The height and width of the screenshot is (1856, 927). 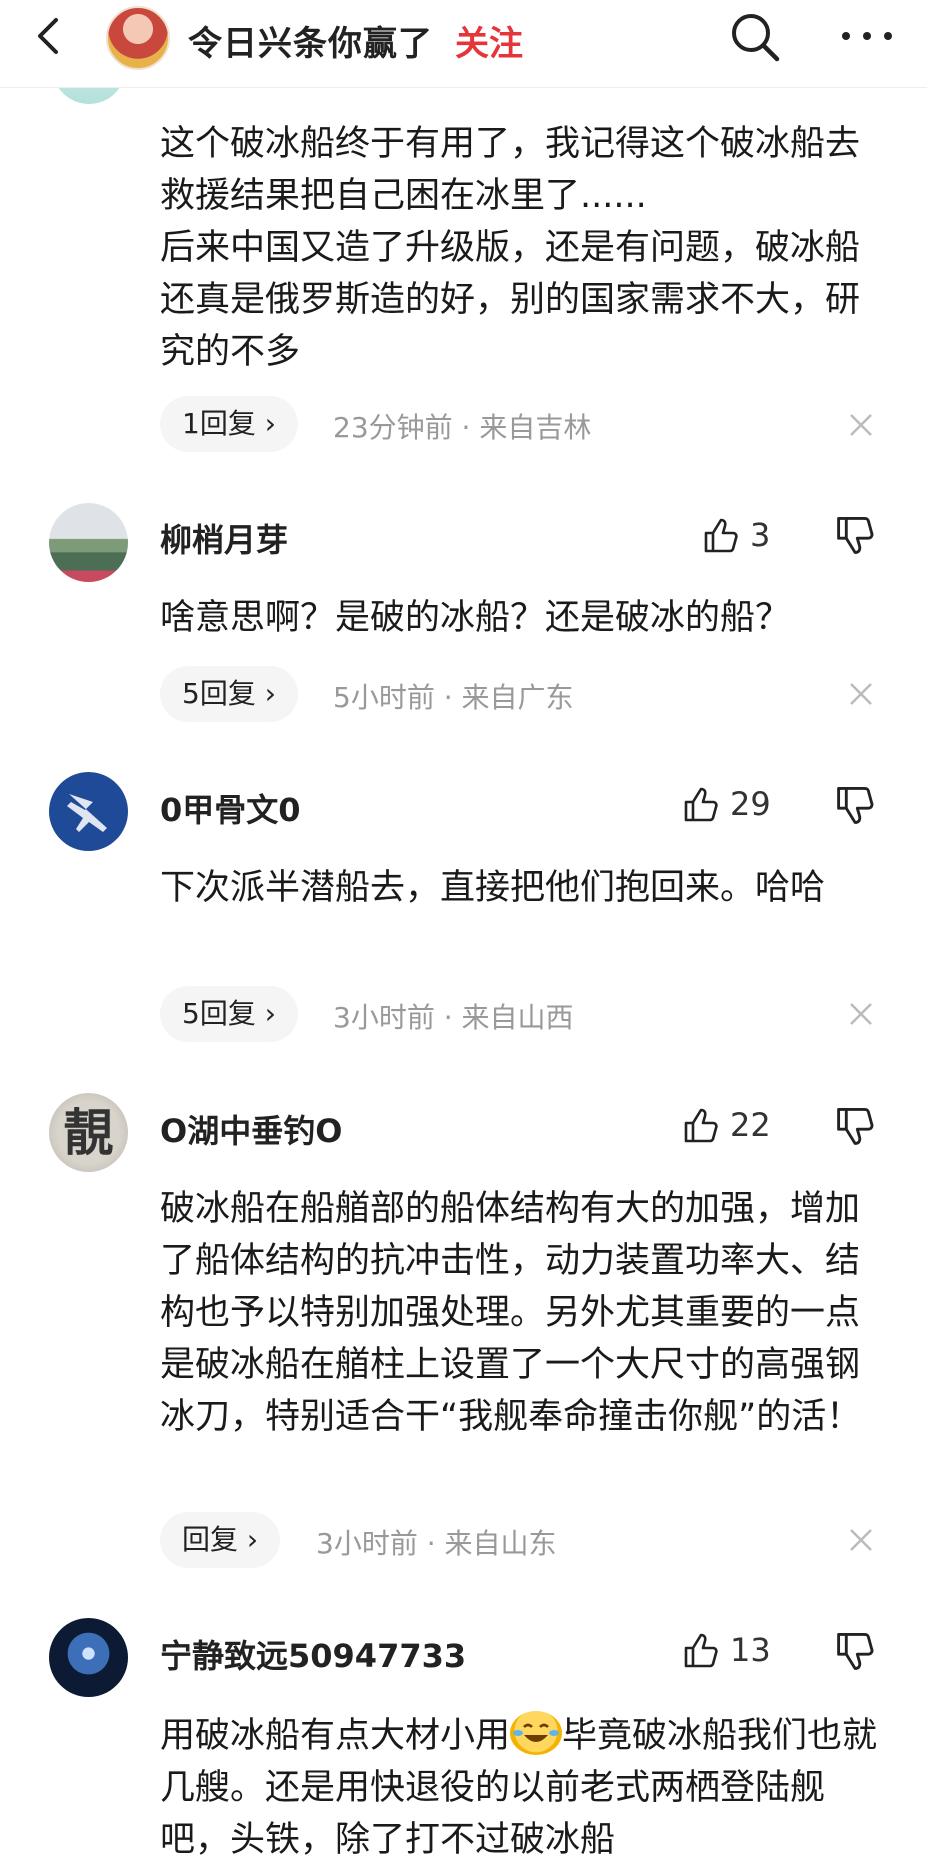 I want to click on comment-text: 下次派半潜船去，直接把他们抱回来。哈哈, so click(x=493, y=888).